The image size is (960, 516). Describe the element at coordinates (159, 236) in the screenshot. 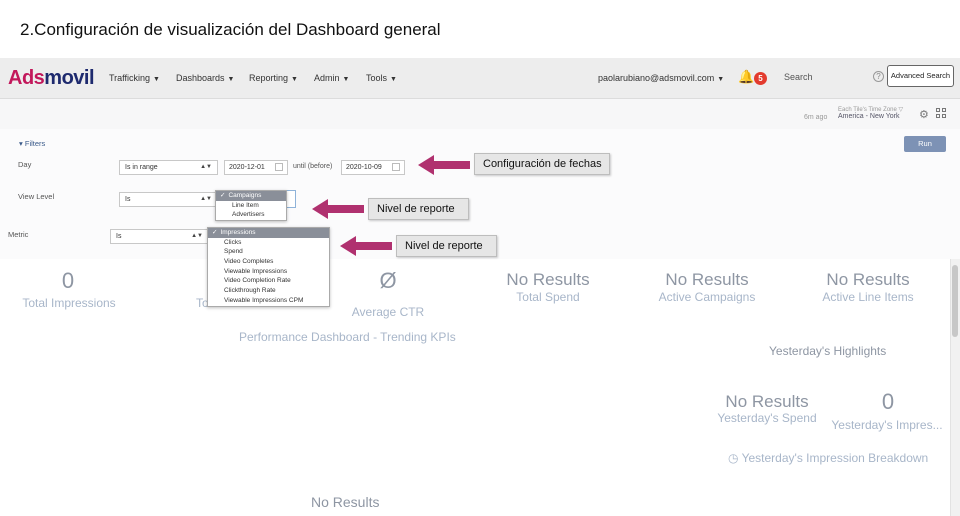

I see `metric-operator-select: Is ▲▼` at that location.